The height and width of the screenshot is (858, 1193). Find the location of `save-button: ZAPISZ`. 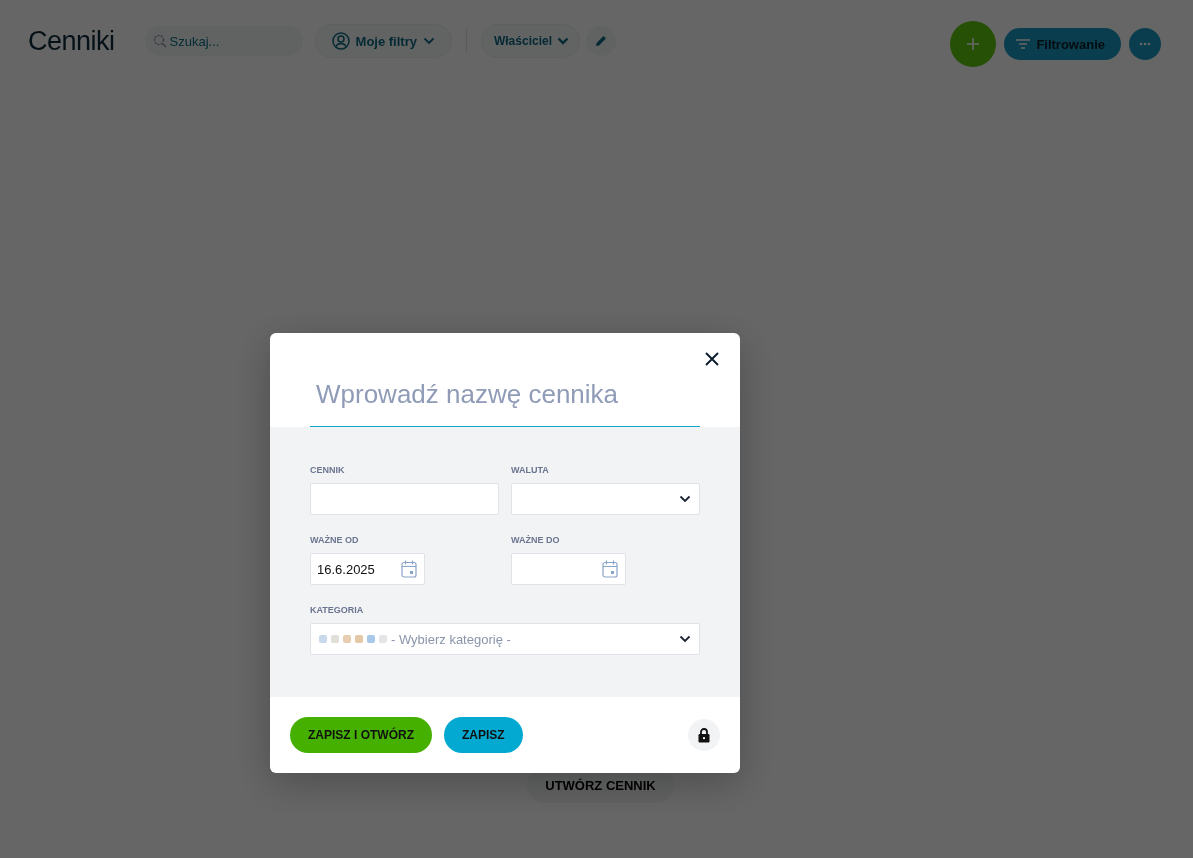

save-button: ZAPISZ is located at coordinates (483, 735).